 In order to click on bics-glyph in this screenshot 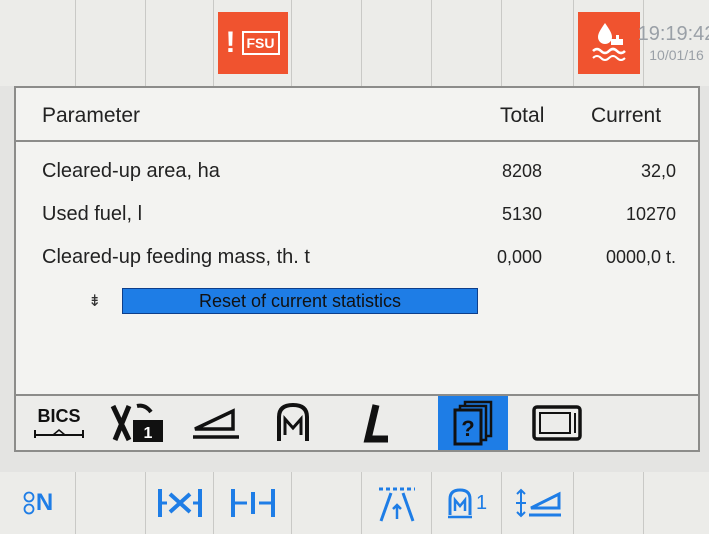, I will do `click(59, 433)`.